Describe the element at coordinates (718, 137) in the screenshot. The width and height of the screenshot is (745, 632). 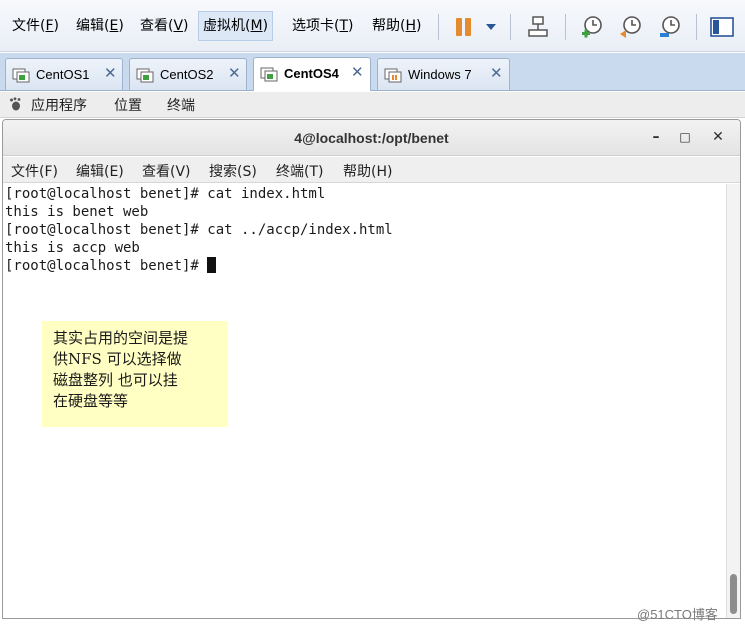
I see `close-button: ✕` at that location.